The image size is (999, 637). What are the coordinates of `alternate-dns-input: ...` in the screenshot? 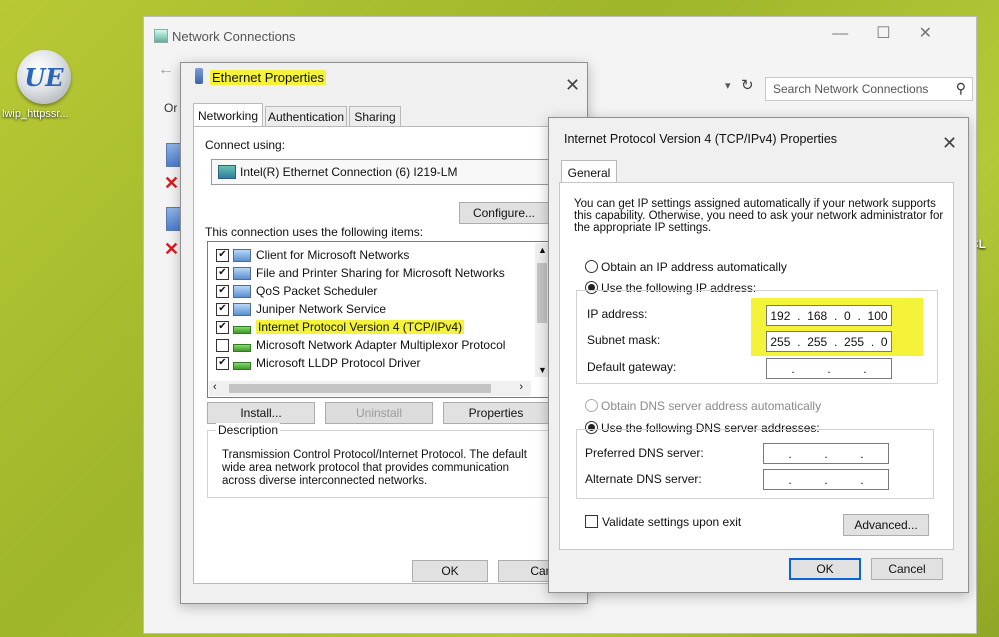 It's located at (826, 479).